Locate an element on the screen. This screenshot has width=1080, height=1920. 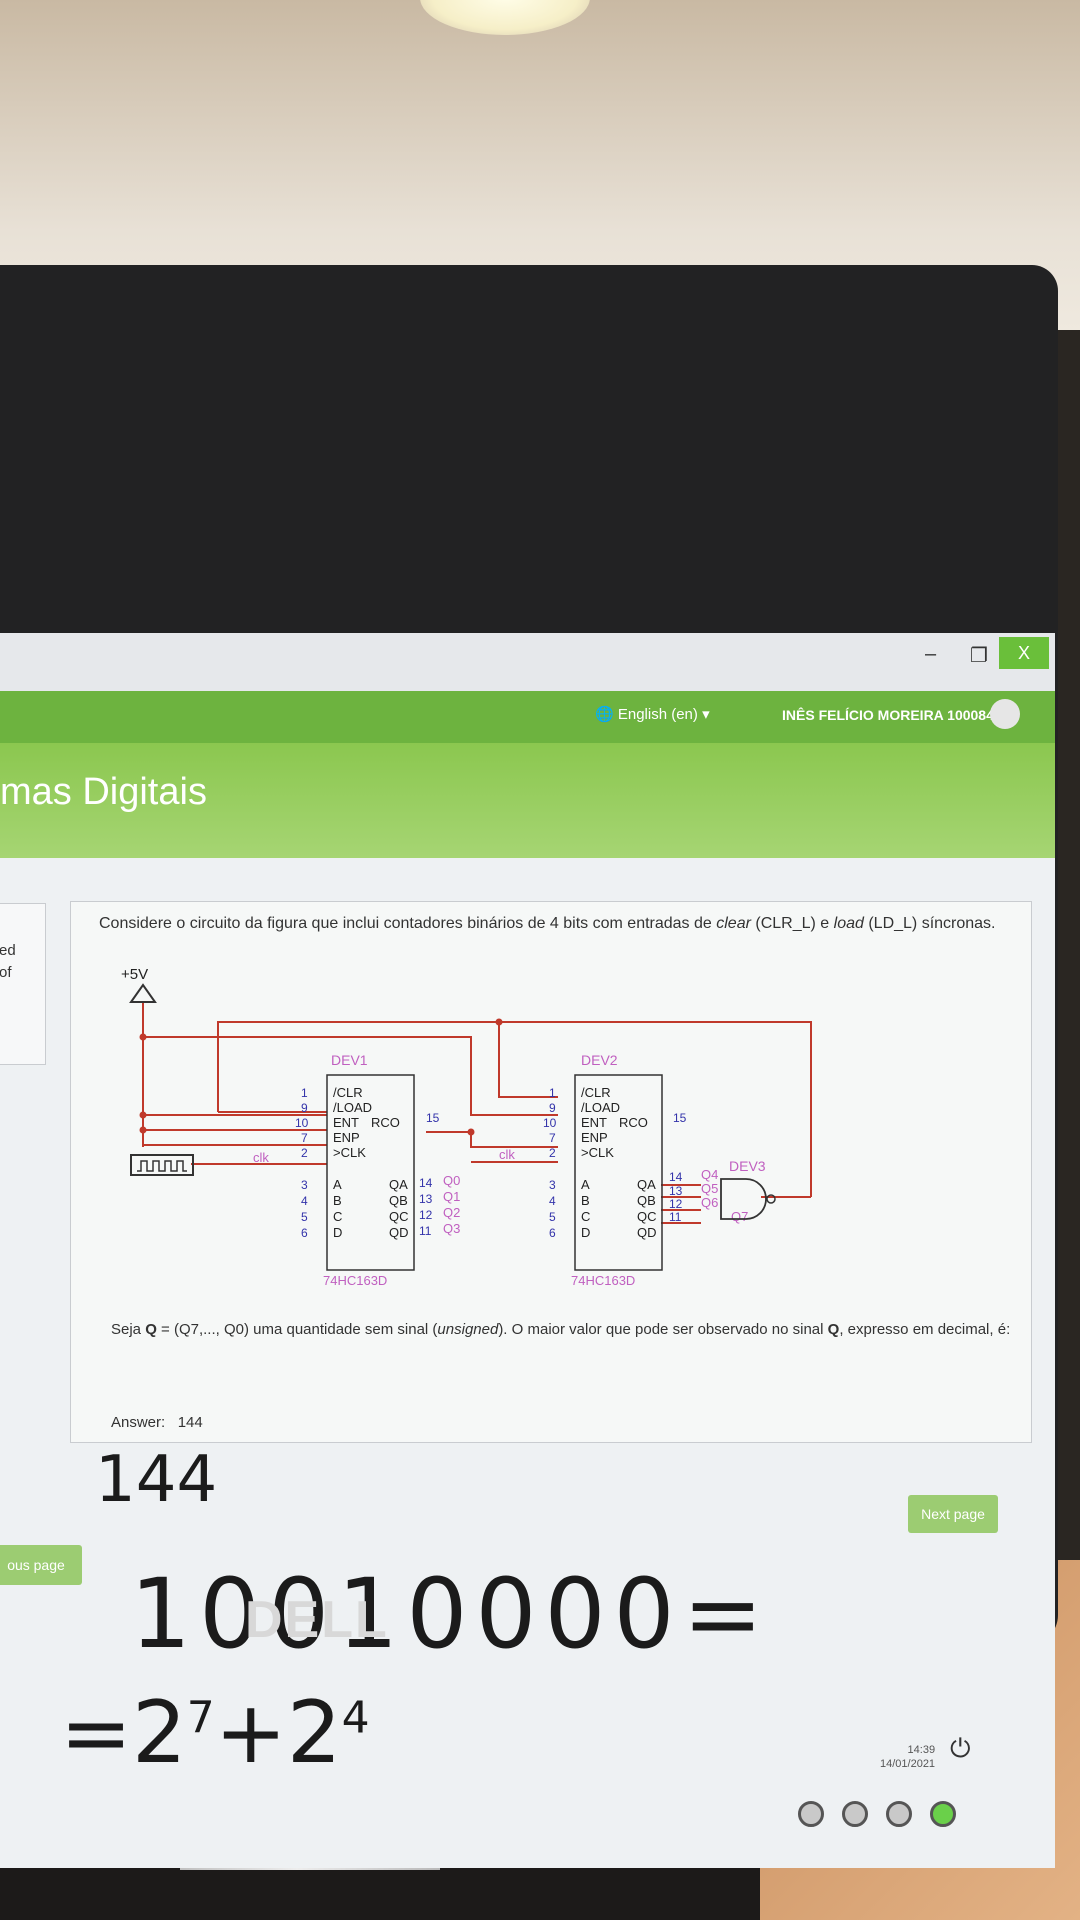
dev2-pin-clr: /CLR is located at coordinates (596, 1092).